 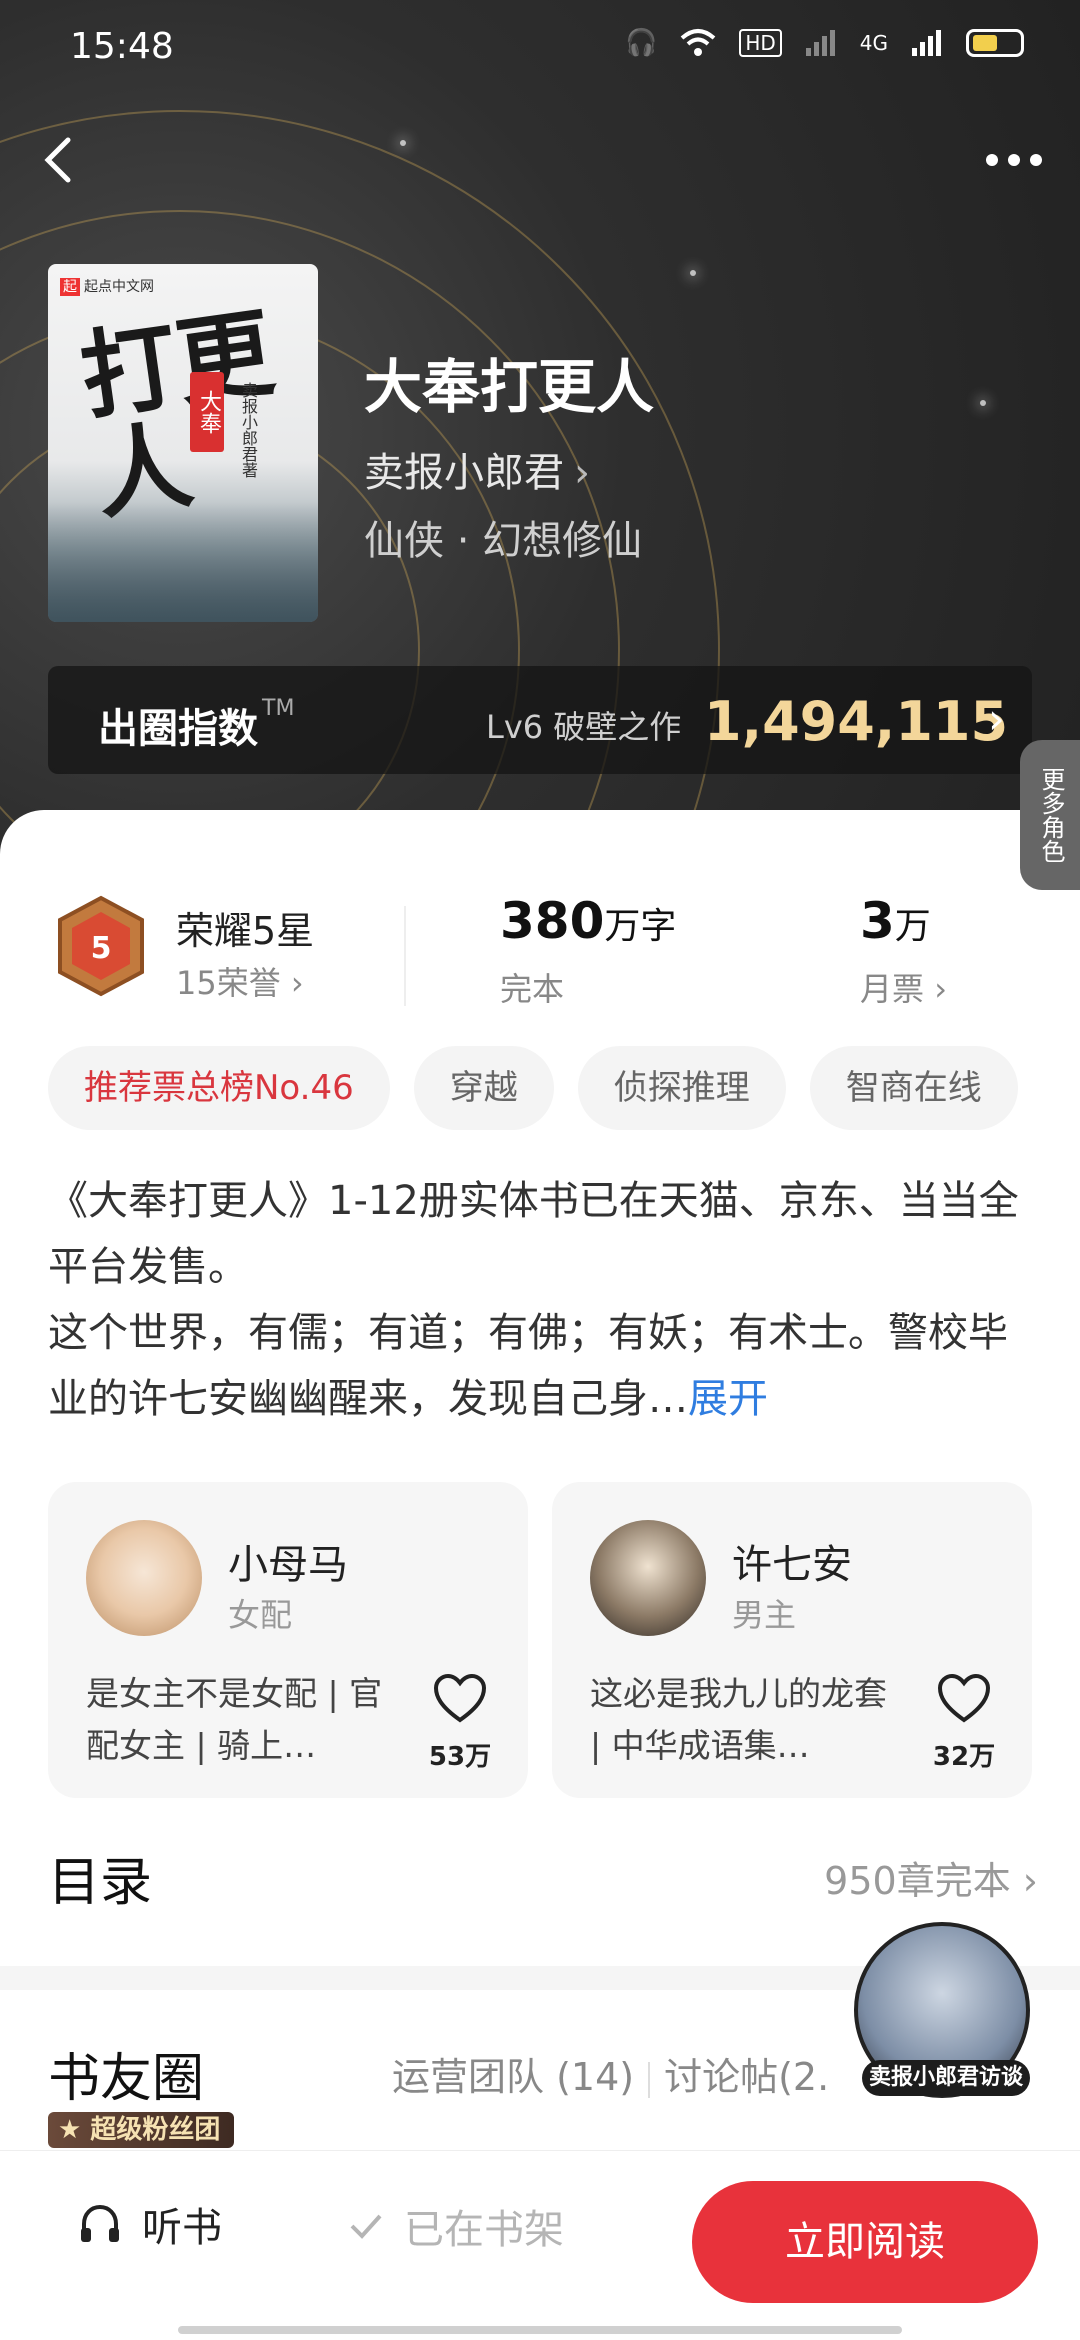 I want to click on home-indicator, so click(x=540, y=2330).